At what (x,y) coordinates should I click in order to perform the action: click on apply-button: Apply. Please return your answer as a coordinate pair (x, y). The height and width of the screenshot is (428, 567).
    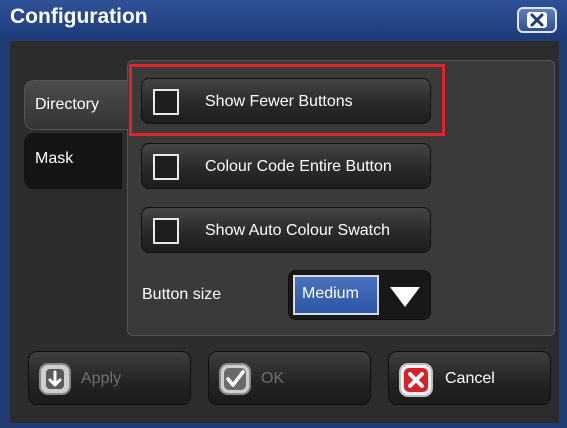
    Looking at the image, I should click on (109, 378).